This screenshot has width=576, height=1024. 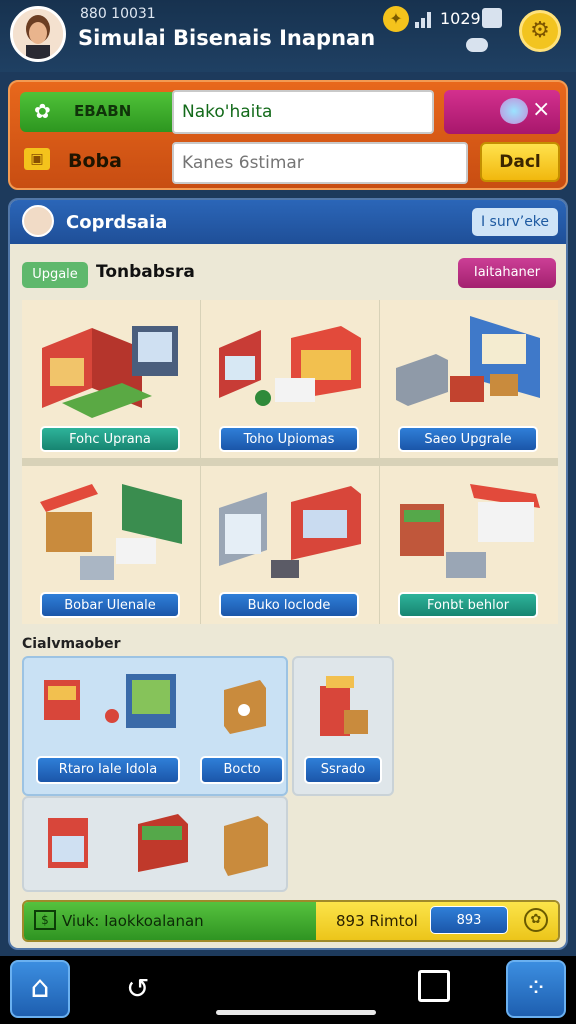 I want to click on home-indicator, so click(x=296, y=1012).